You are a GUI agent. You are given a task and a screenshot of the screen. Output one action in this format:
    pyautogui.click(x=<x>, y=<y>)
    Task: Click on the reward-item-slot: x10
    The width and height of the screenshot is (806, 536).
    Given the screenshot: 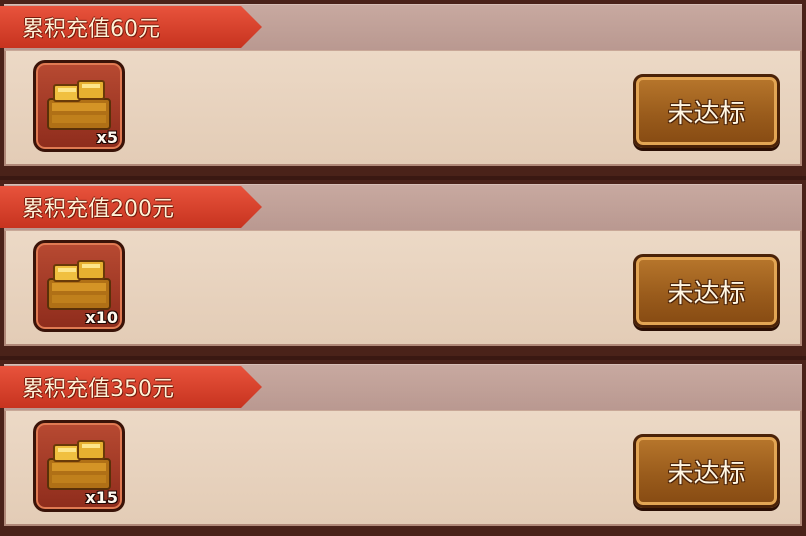 What is the action you would take?
    pyautogui.click(x=79, y=286)
    